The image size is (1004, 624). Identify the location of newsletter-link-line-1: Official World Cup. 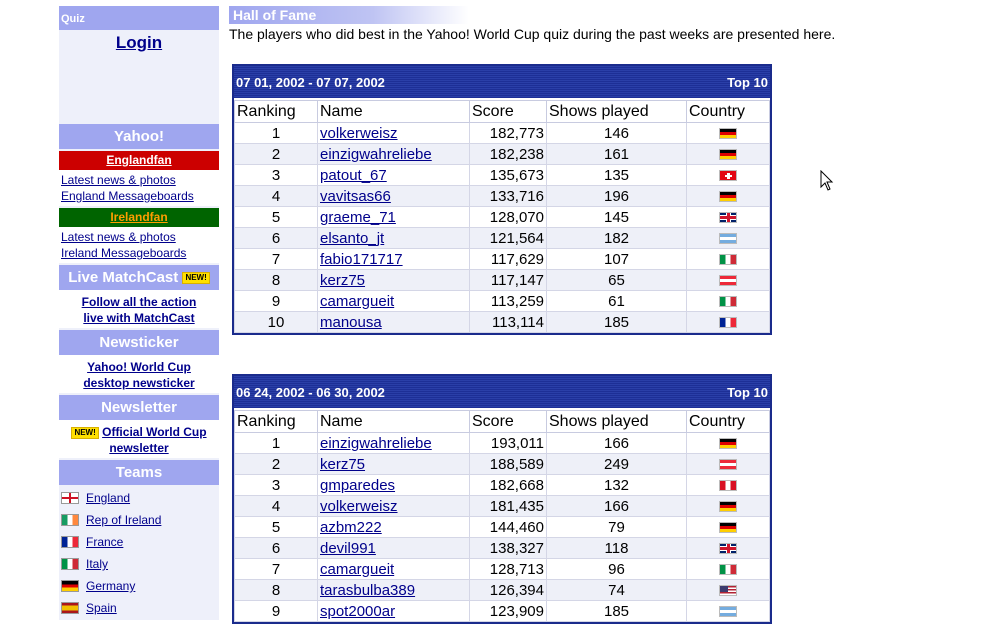
(154, 432).